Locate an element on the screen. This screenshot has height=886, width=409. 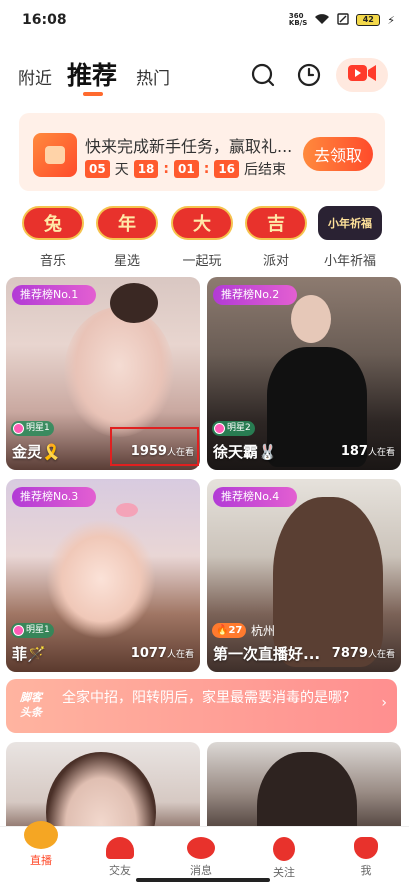
lucky-bag-icon is located at coordinates (366, 848).